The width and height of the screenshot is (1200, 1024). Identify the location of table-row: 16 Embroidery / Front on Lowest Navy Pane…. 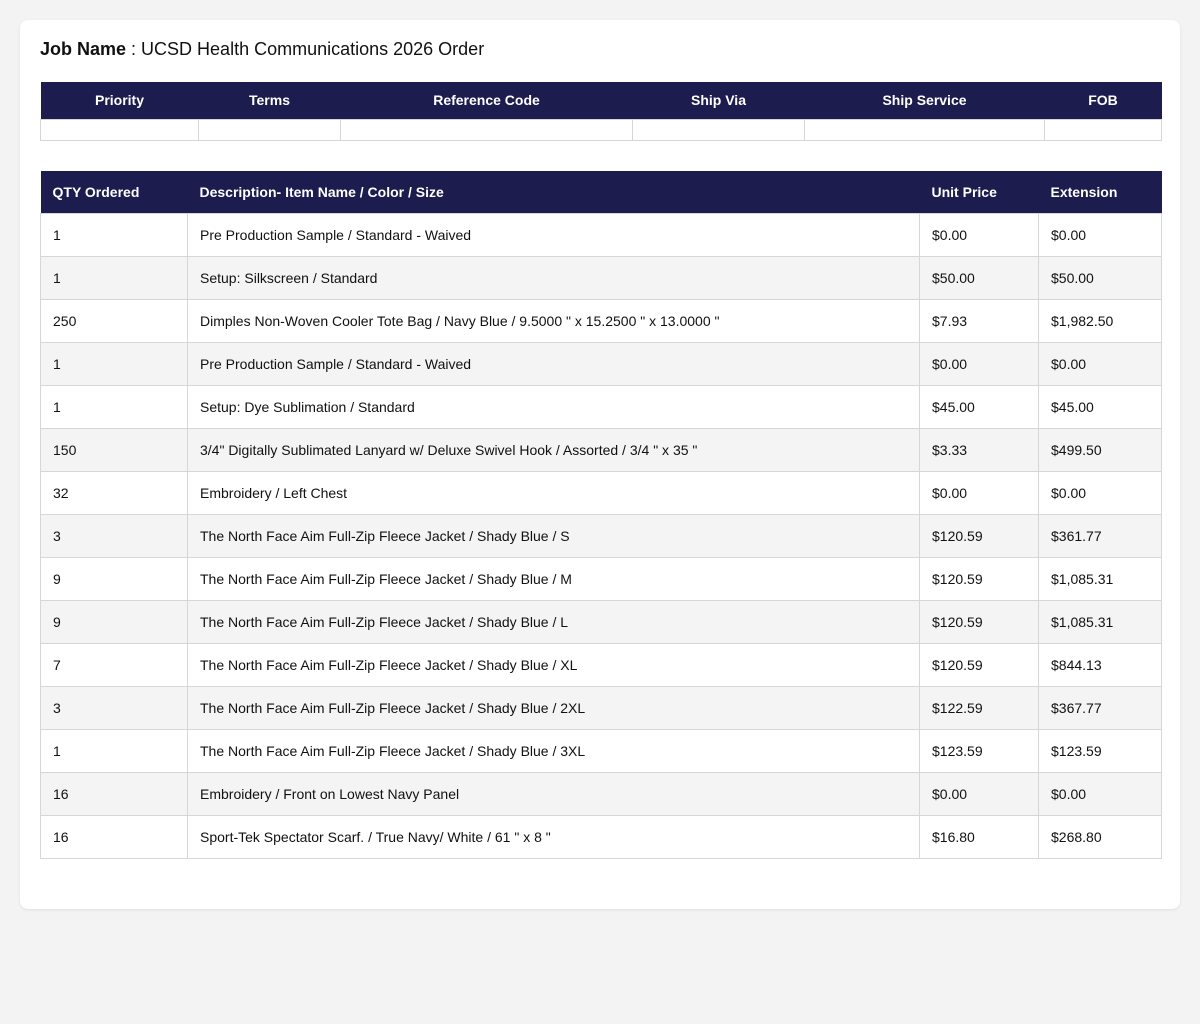
(601, 793).